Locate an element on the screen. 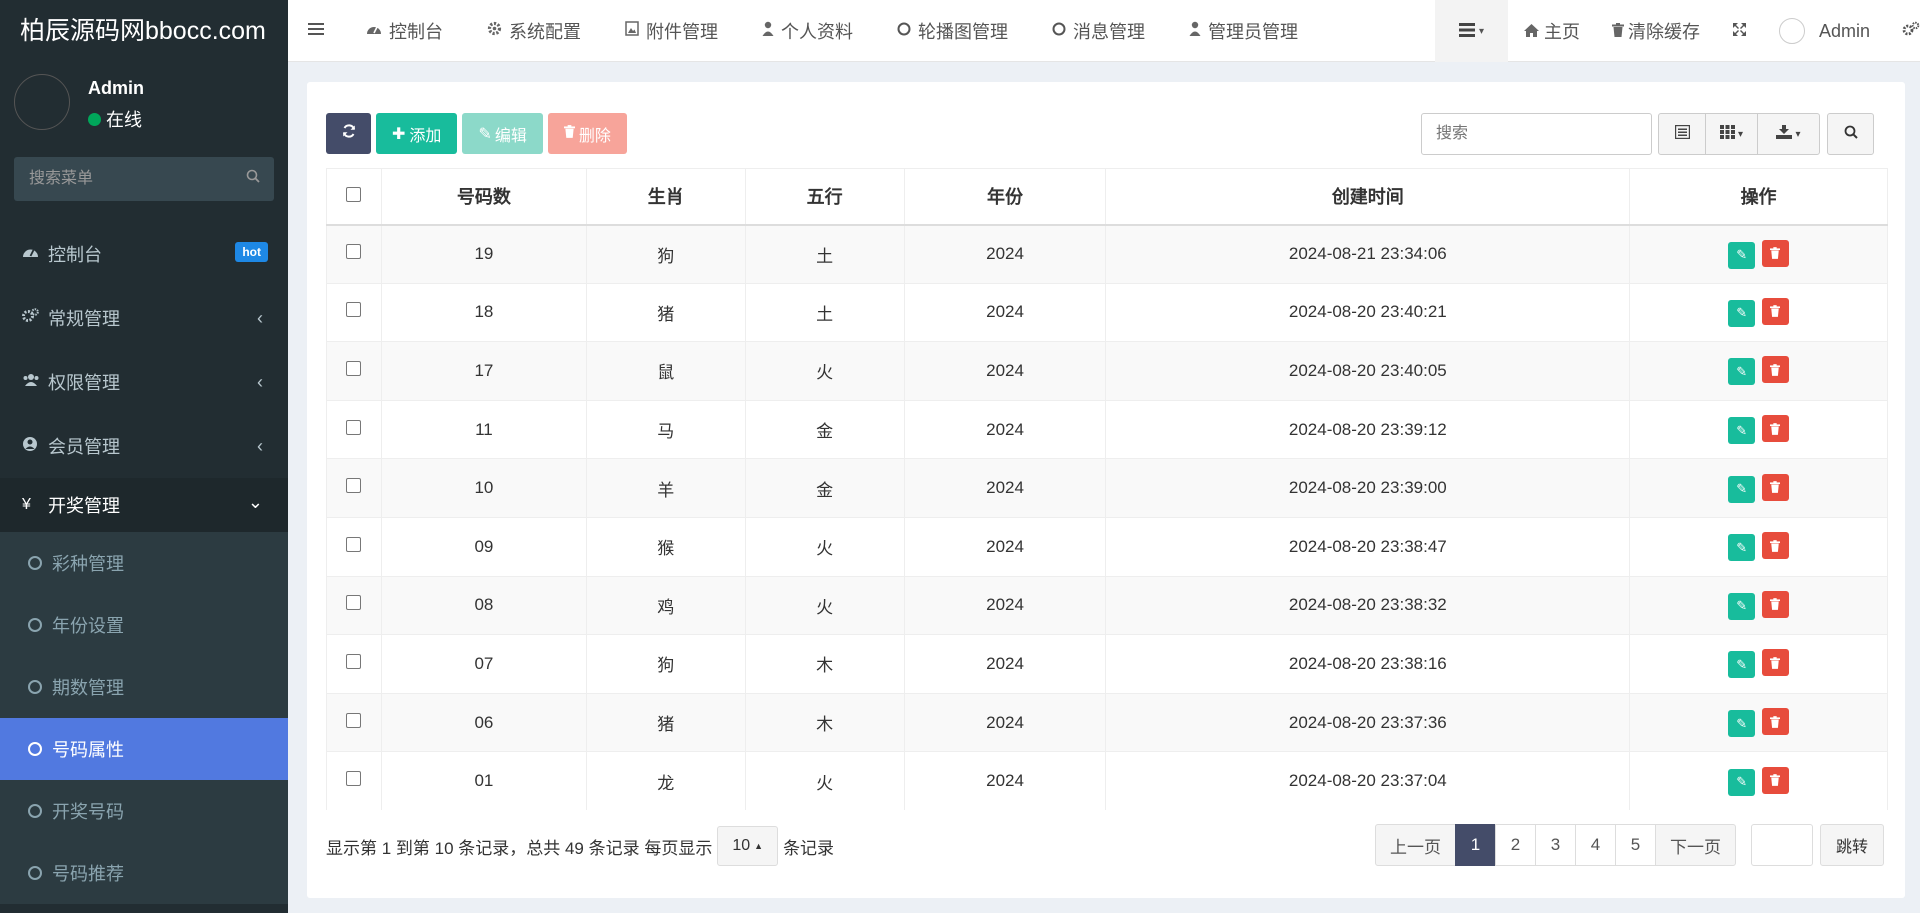  sidebar-subitem-lottery-types: 彩种管理 is located at coordinates (144, 563).